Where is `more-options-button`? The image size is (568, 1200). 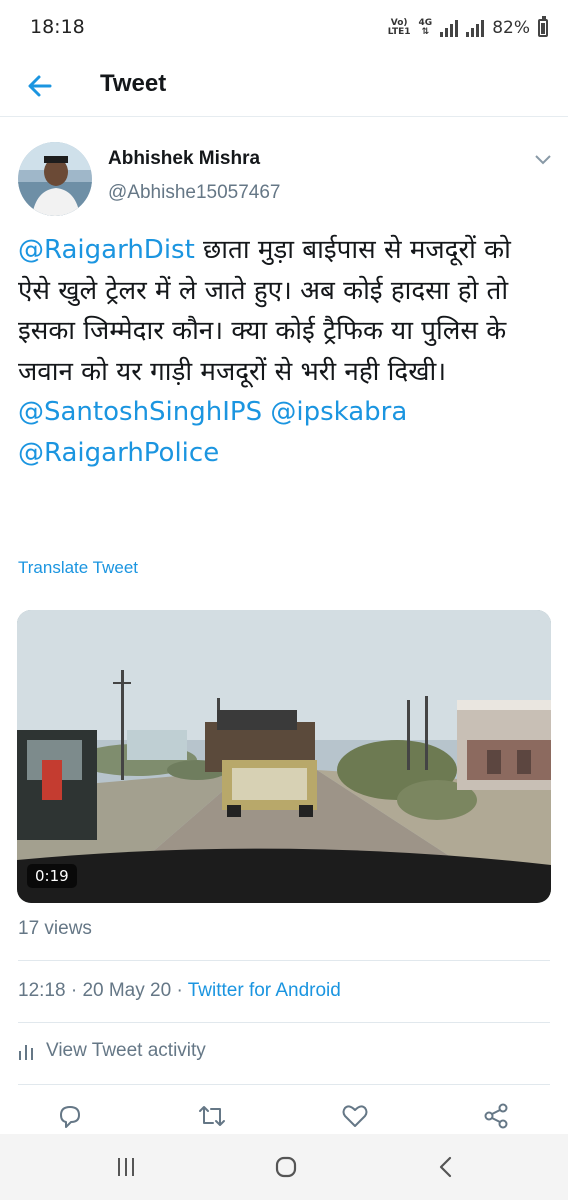 more-options-button is located at coordinates (543, 160).